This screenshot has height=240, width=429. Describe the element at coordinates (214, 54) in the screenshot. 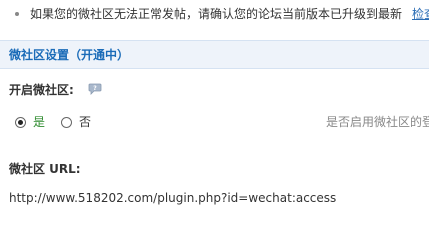

I see `section-header: 微社区设置（开通中）` at that location.